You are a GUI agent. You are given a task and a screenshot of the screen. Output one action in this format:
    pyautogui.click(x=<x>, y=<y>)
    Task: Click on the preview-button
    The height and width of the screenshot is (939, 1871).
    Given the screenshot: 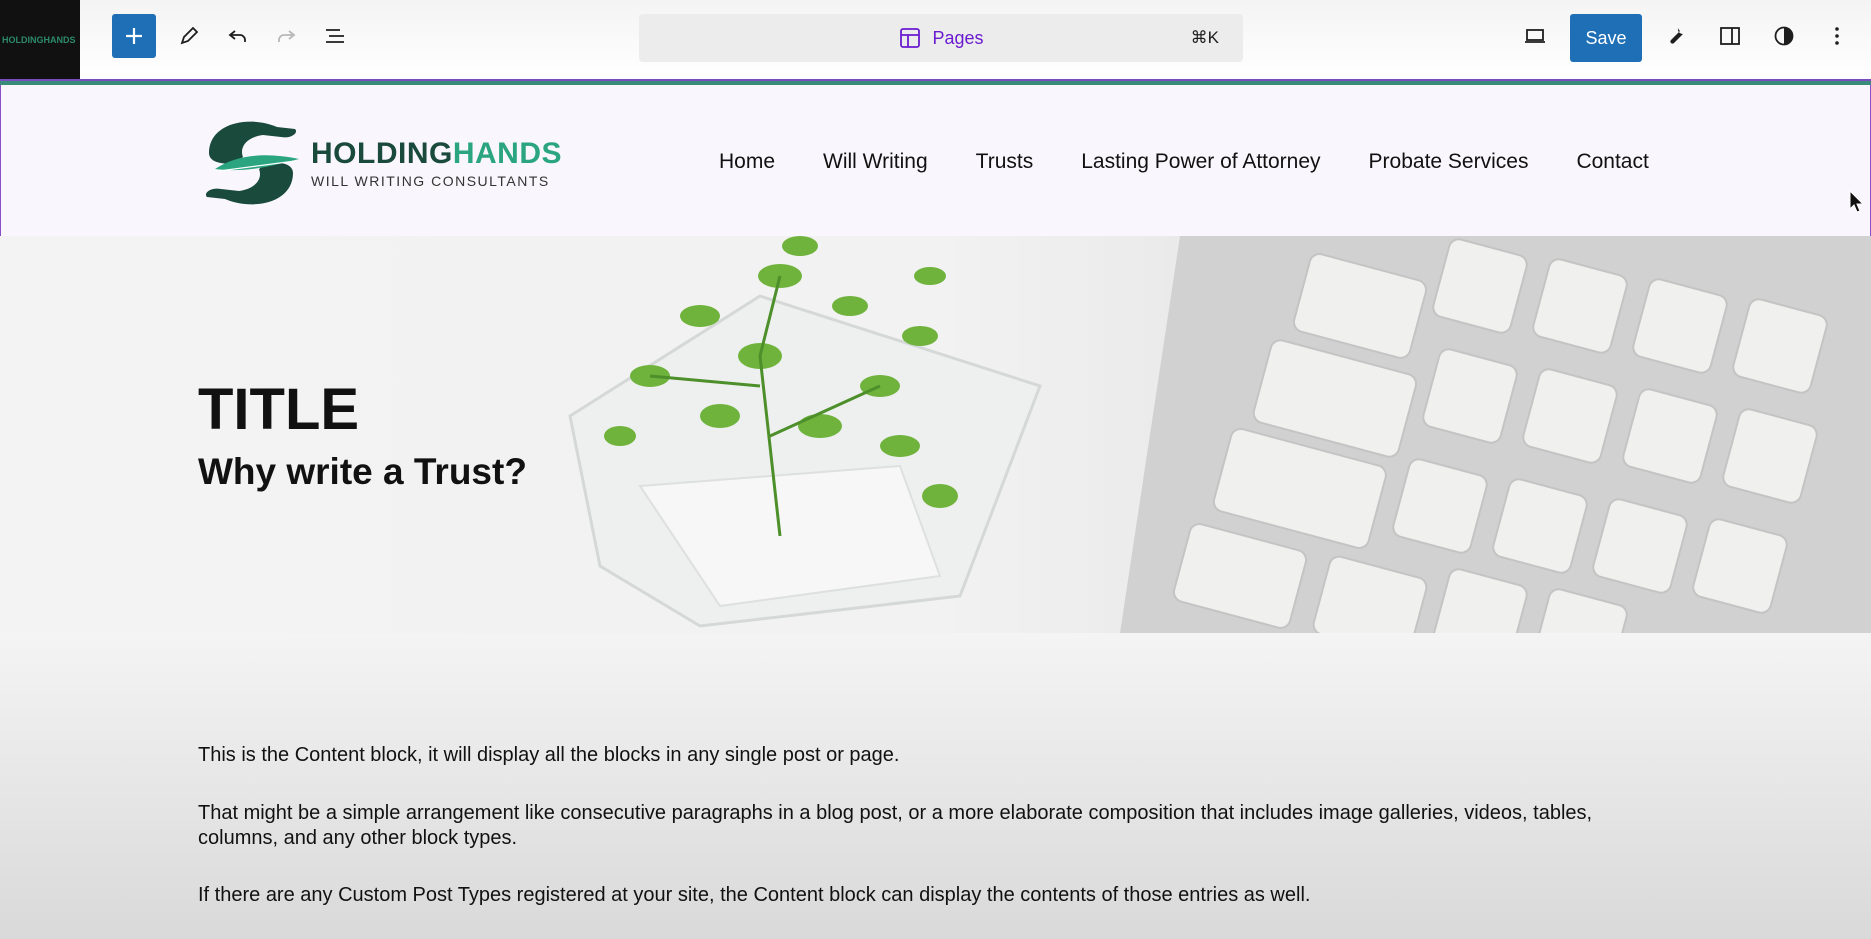 What is the action you would take?
    pyautogui.click(x=1535, y=36)
    